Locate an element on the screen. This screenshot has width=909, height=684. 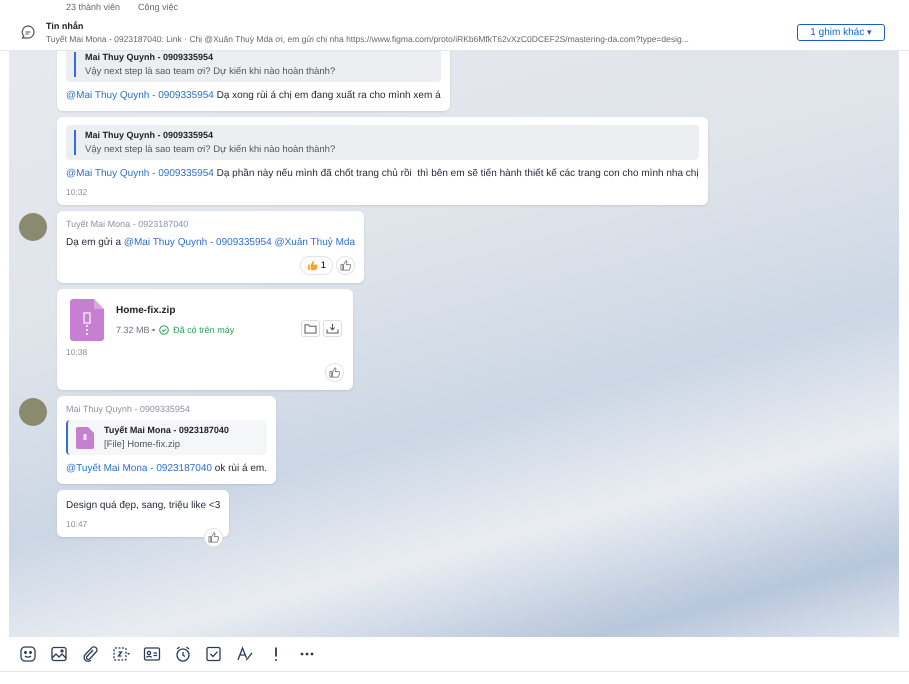
mention-link: @Tuyết Mai Mona - 0923187040 is located at coordinates (139, 468).